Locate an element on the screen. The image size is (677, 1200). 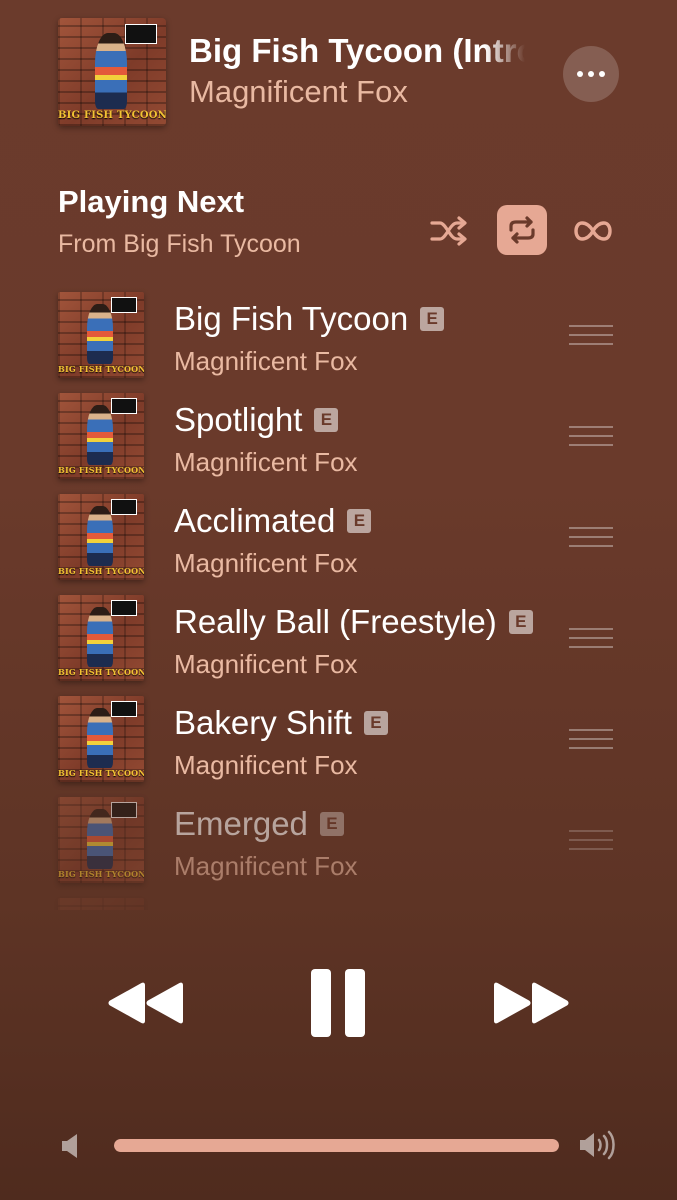
track-title-text: Big Fish Tycoon is located at coordinates (291, 318).